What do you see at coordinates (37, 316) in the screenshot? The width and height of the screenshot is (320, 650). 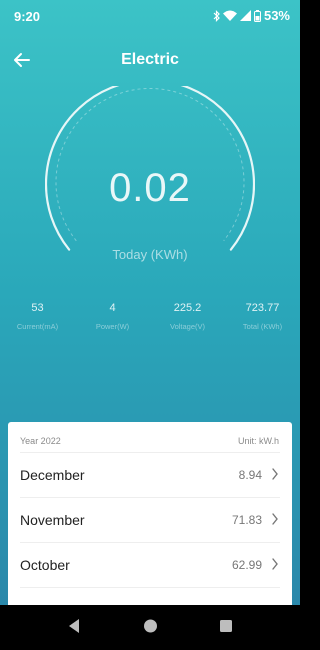 I see `stat-current: 53 Current(mA)` at bounding box center [37, 316].